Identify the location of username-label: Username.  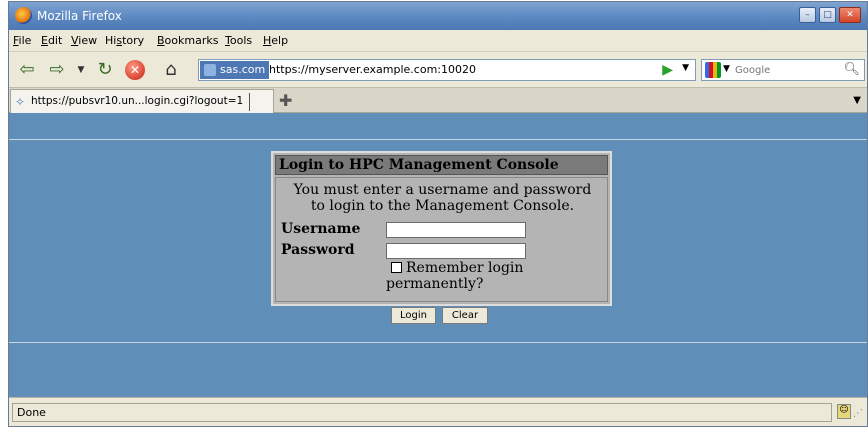
(321, 229).